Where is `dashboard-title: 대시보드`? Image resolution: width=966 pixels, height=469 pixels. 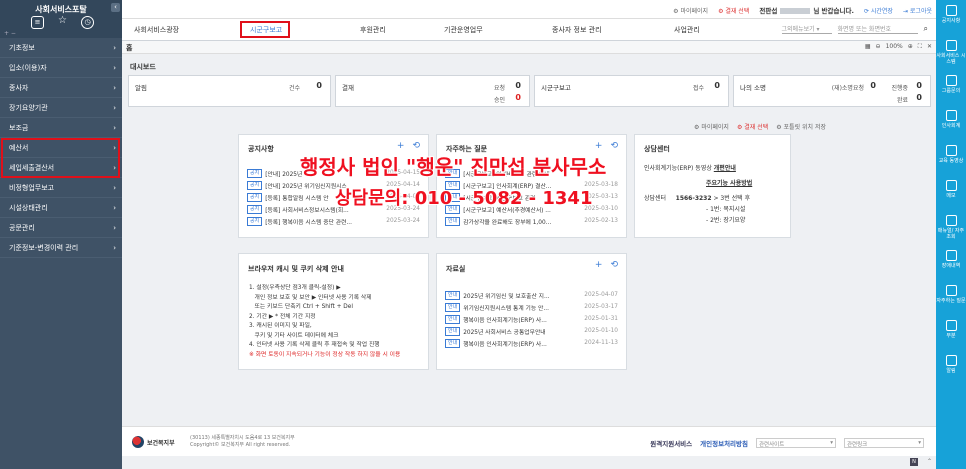 dashboard-title: 대시보드 is located at coordinates (143, 67).